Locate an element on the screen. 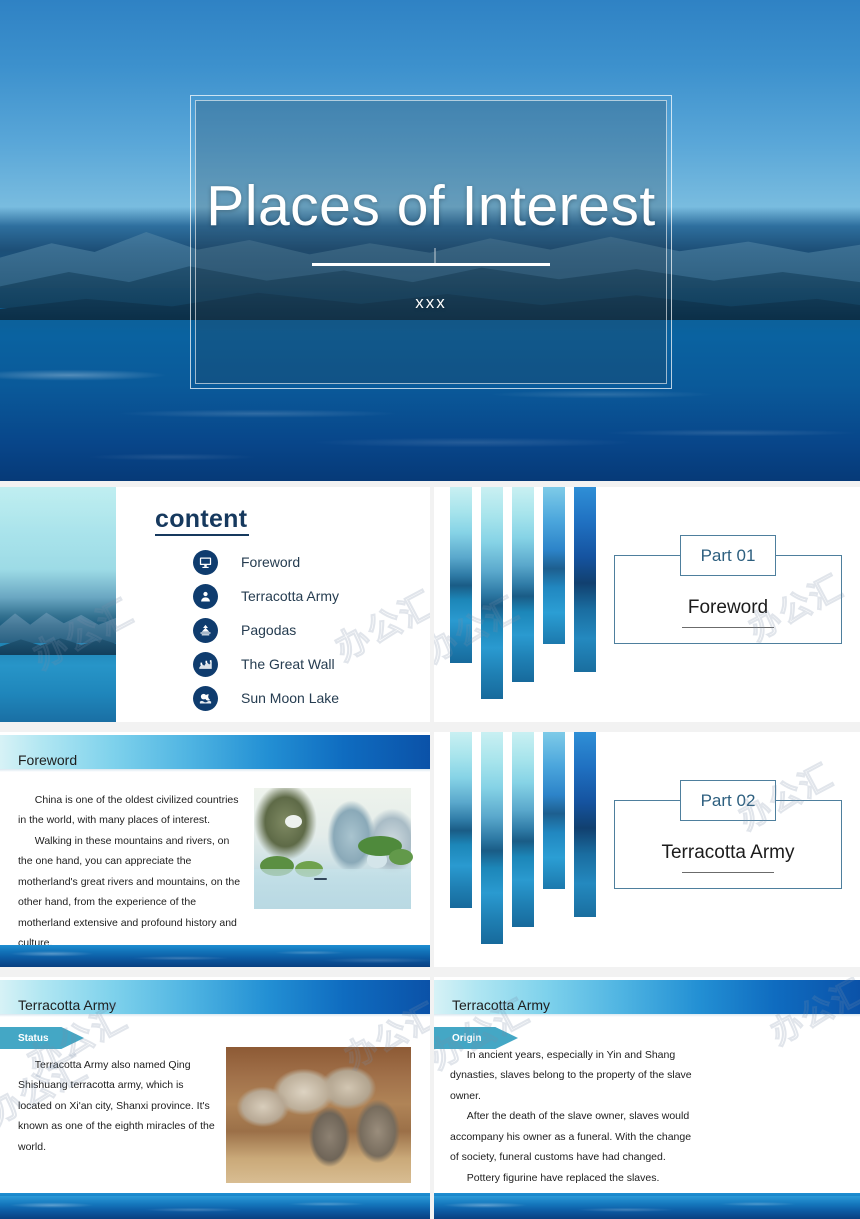 The height and width of the screenshot is (1219, 860). part-number-tag: Part 01 is located at coordinates (728, 555).